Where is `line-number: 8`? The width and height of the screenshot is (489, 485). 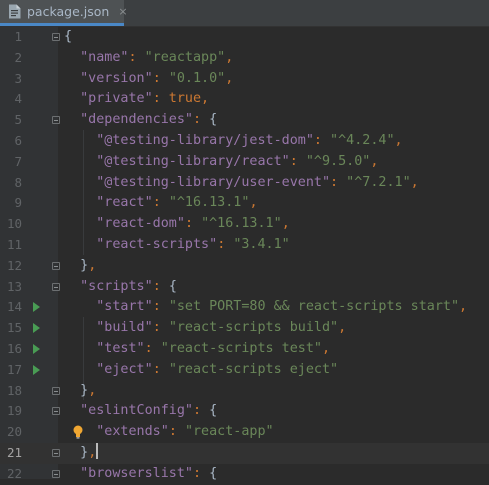 line-number: 8 is located at coordinates (18, 182).